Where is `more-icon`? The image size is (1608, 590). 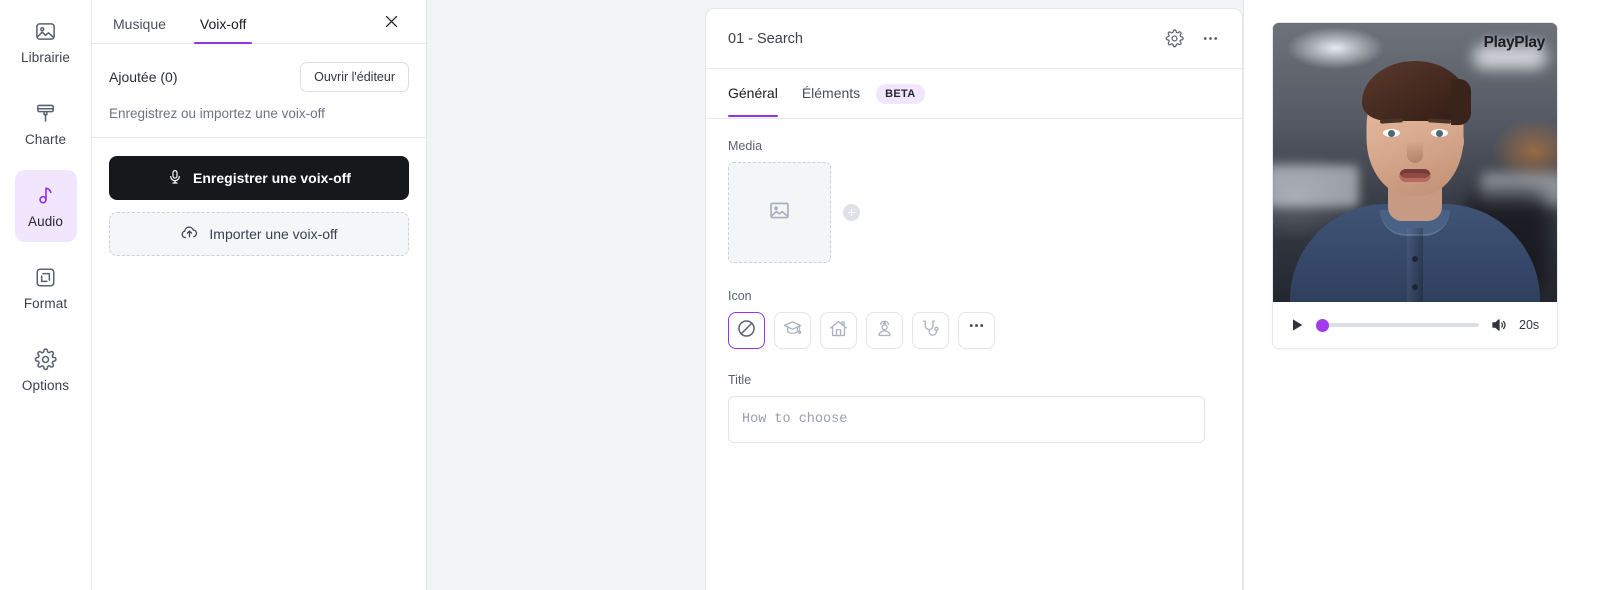 more-icon is located at coordinates (976, 328).